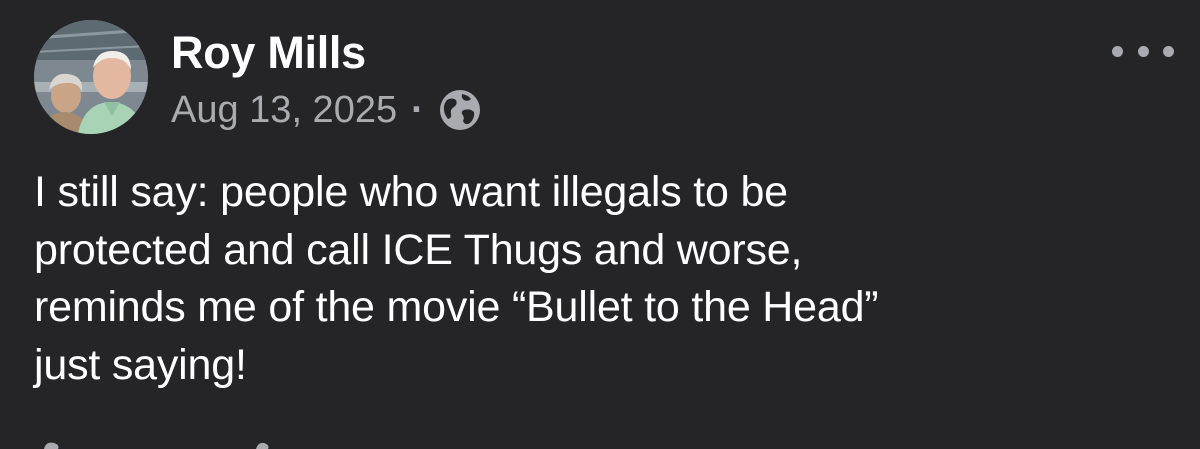  What do you see at coordinates (156, 445) in the screenshot?
I see `reaction-icons-cutoff` at bounding box center [156, 445].